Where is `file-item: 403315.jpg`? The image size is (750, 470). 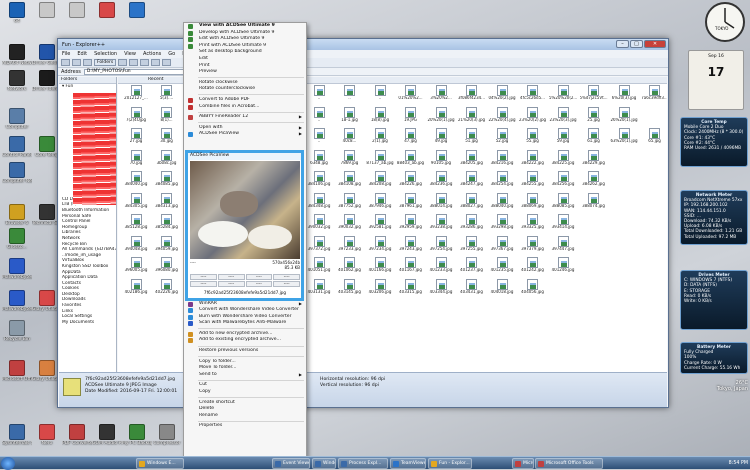 file-item: 403315.jpg is located at coordinates (411, 289).